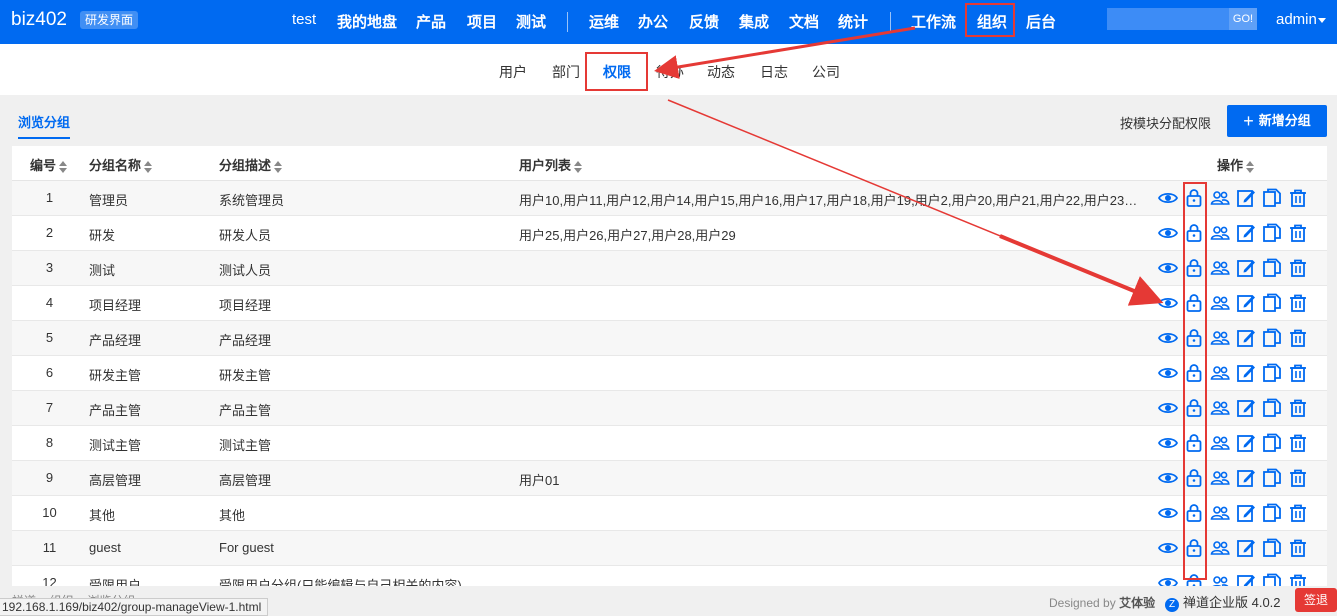  I want to click on chevron-down-icon, so click(1322, 20).